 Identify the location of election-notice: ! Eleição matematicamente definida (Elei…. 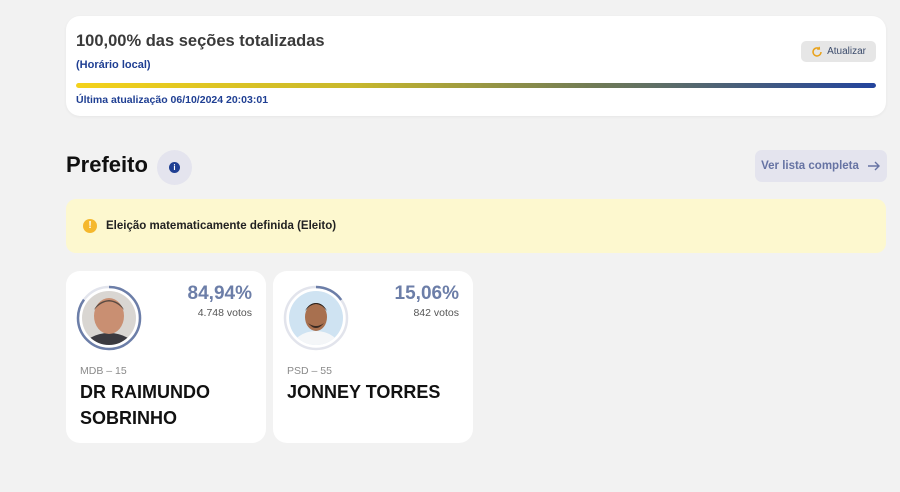
(476, 226).